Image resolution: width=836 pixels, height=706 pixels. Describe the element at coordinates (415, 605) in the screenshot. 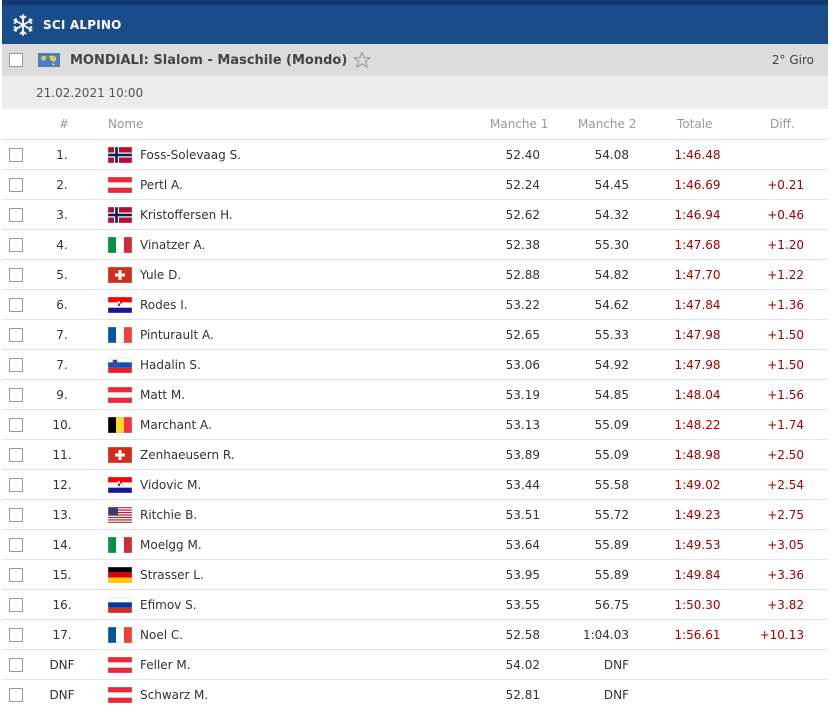

I see `result-row: 16. Efimov S. 53.55 56.75 1:50.30 +3.82` at that location.